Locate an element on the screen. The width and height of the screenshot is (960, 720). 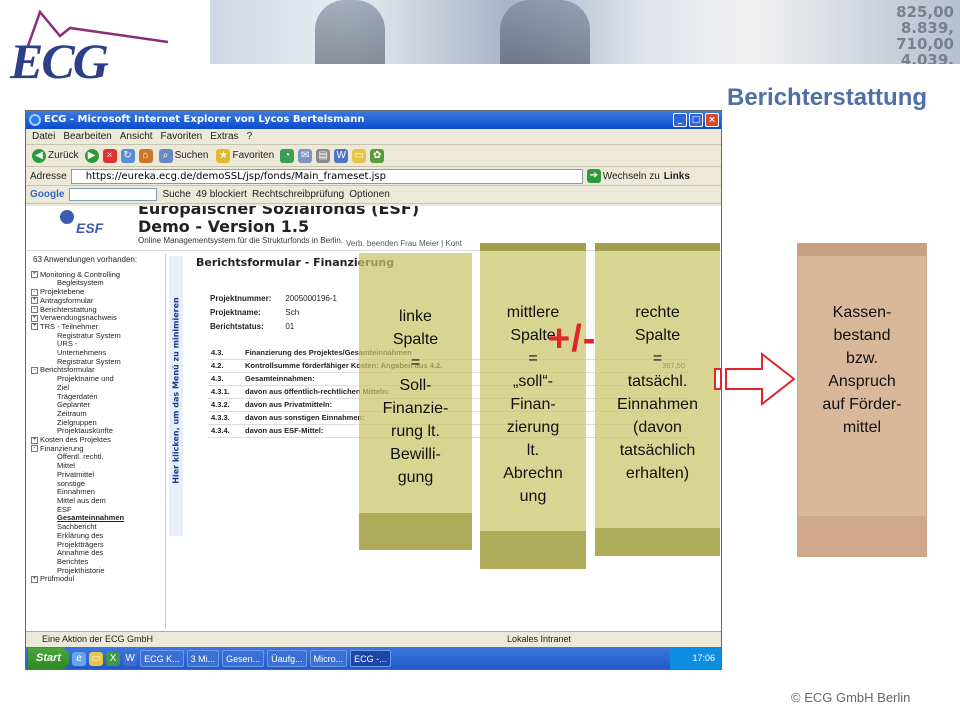
sidebar-item: Ziel is located at coordinates (98, 388).